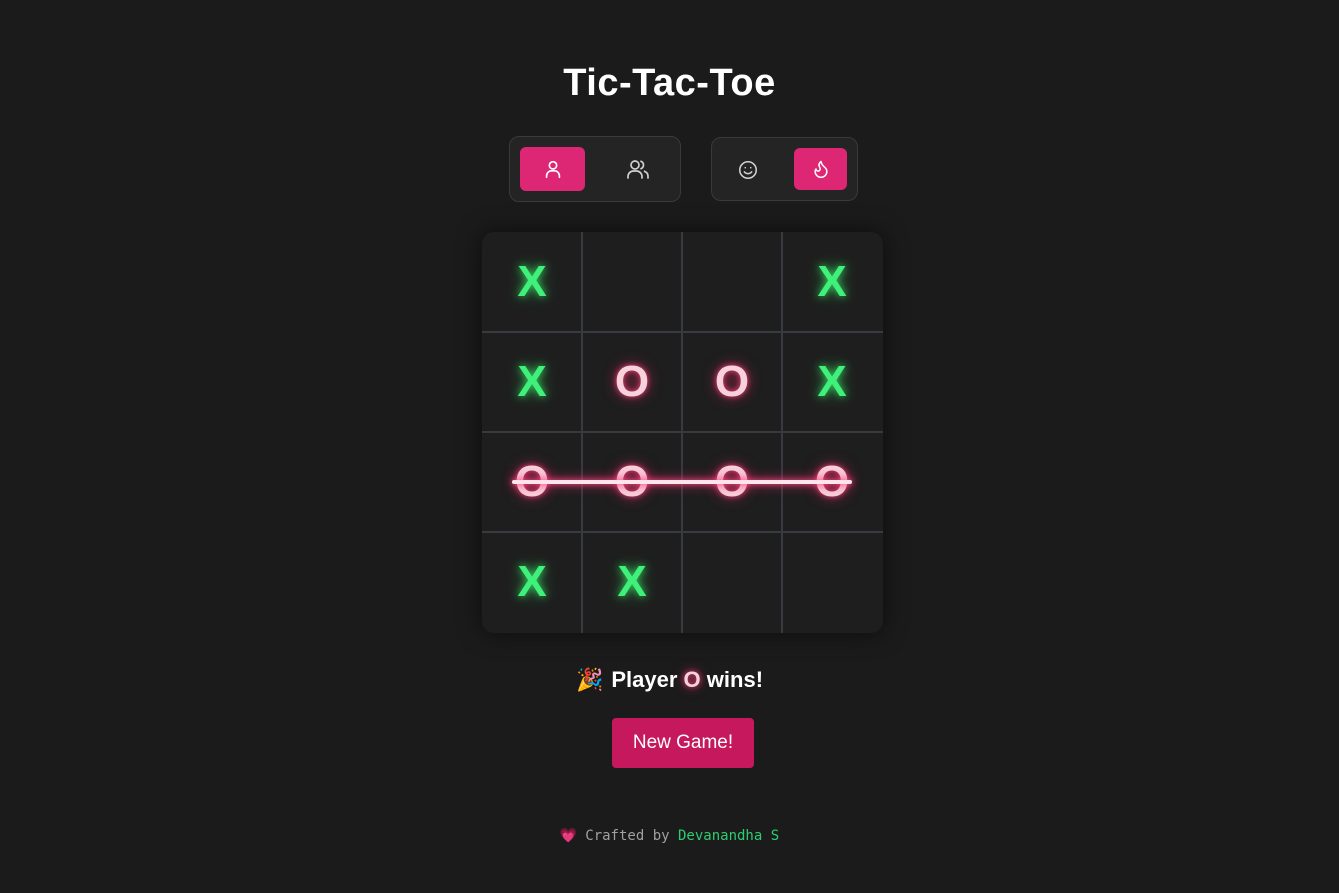  I want to click on party-popper-icon: 🎉, so click(589, 679).